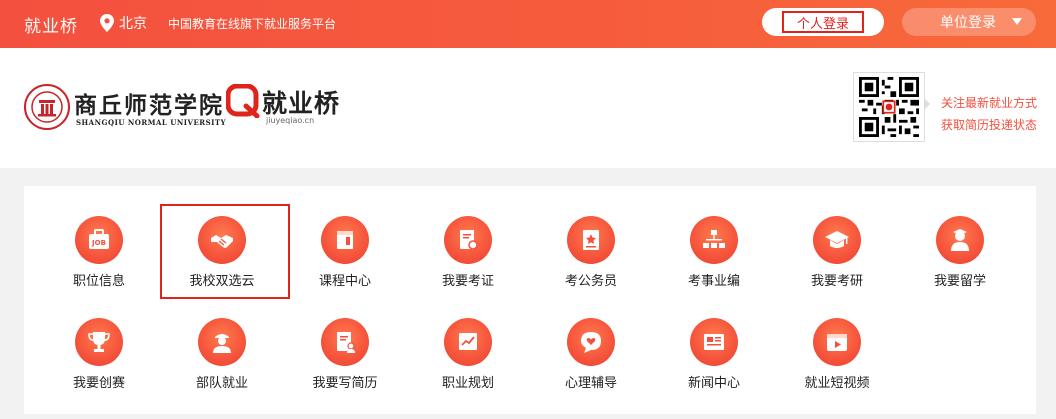 Image resolution: width=1056 pixels, height=419 pixels. What do you see at coordinates (989, 114) in the screenshot?
I see `follow-text: 关注最新就业方式 获取简历投递状态` at bounding box center [989, 114].